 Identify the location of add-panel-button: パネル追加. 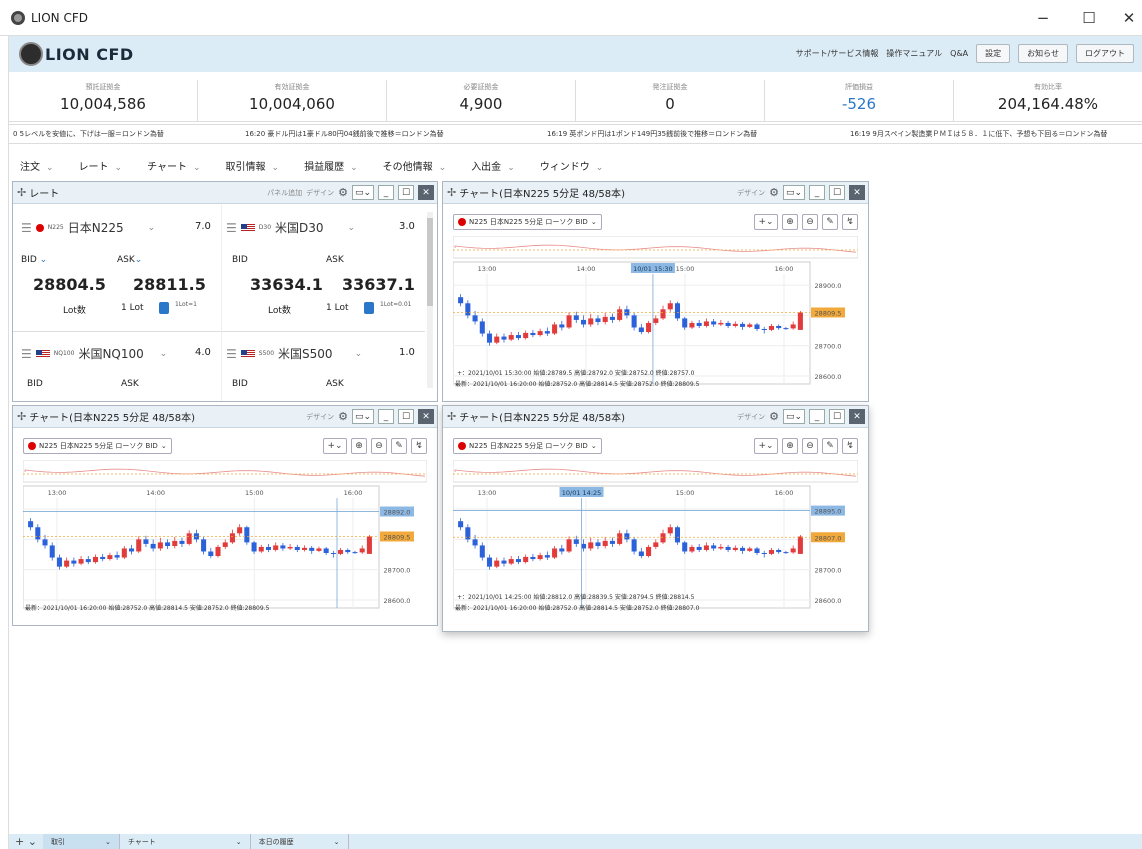
(284, 193).